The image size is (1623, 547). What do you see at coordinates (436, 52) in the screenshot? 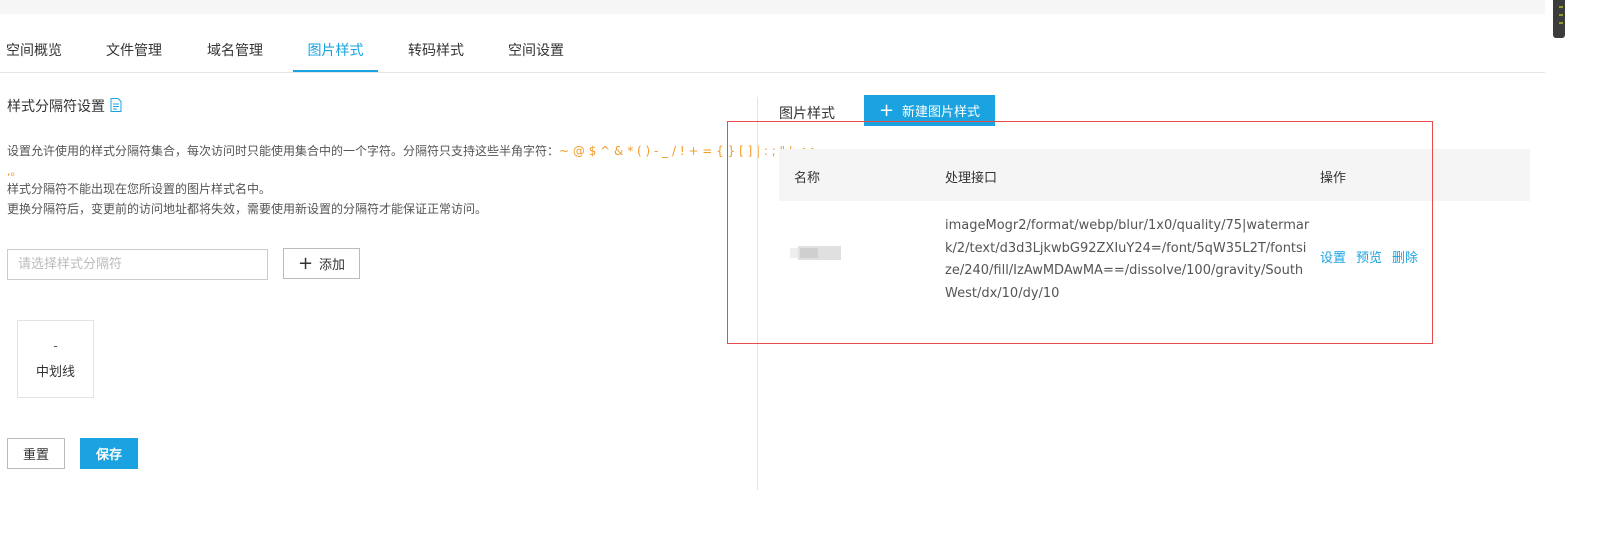
I see `tab-transcode-styles: 转码样式` at bounding box center [436, 52].